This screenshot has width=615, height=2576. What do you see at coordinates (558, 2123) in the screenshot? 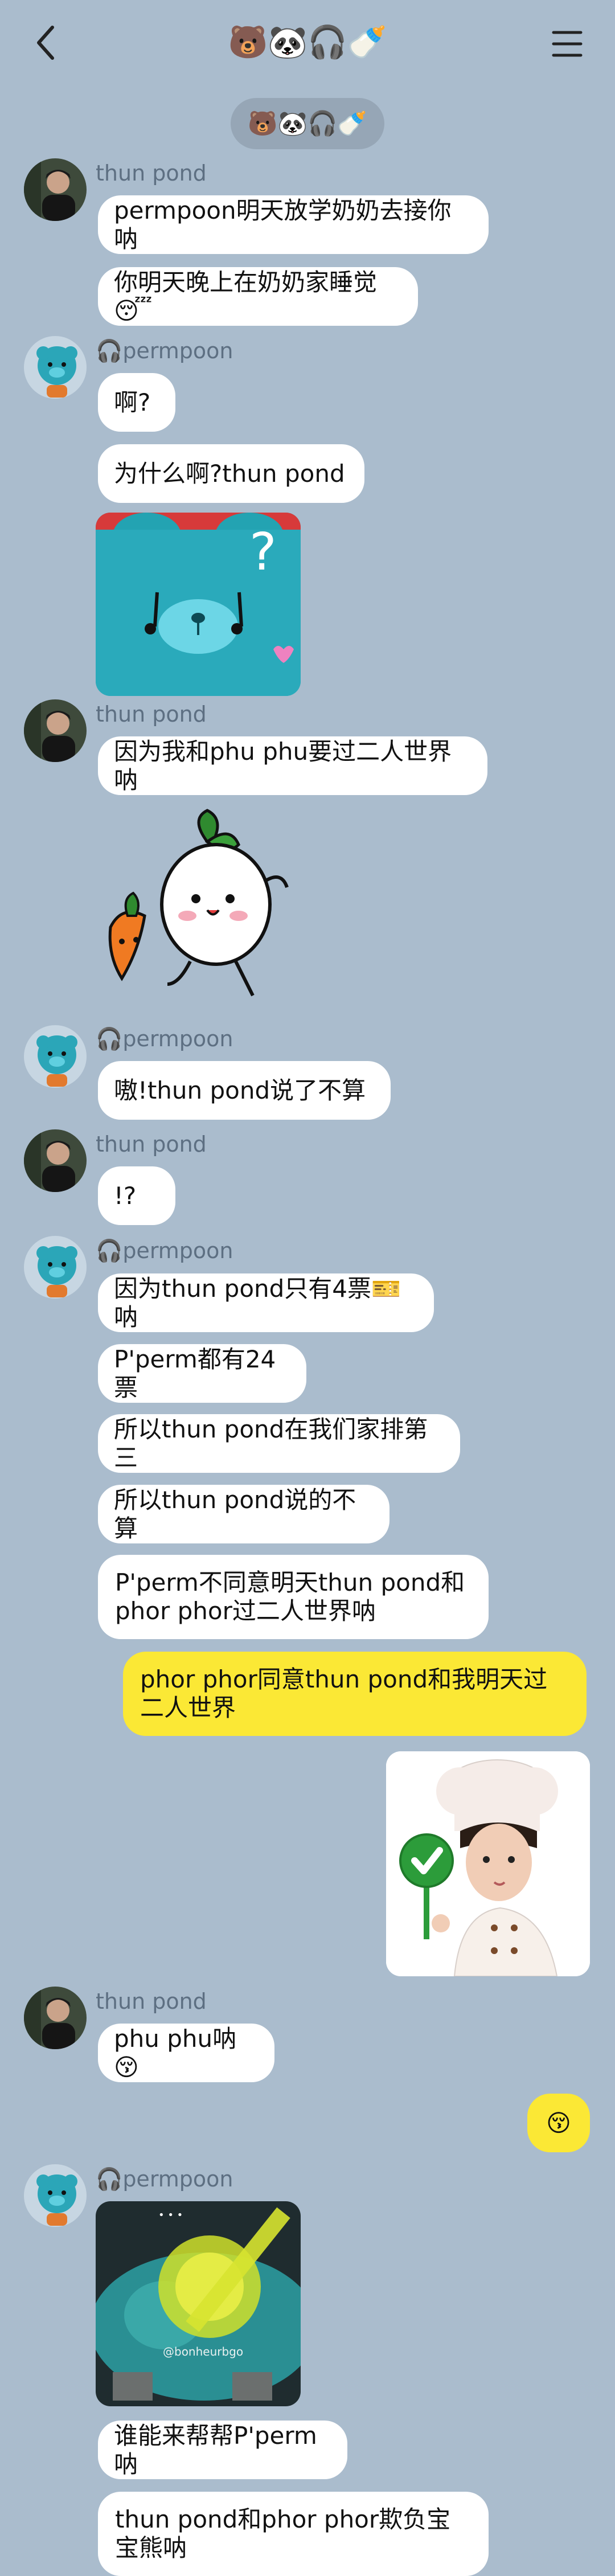
I see `my-message-bubble: 😚` at bounding box center [558, 2123].